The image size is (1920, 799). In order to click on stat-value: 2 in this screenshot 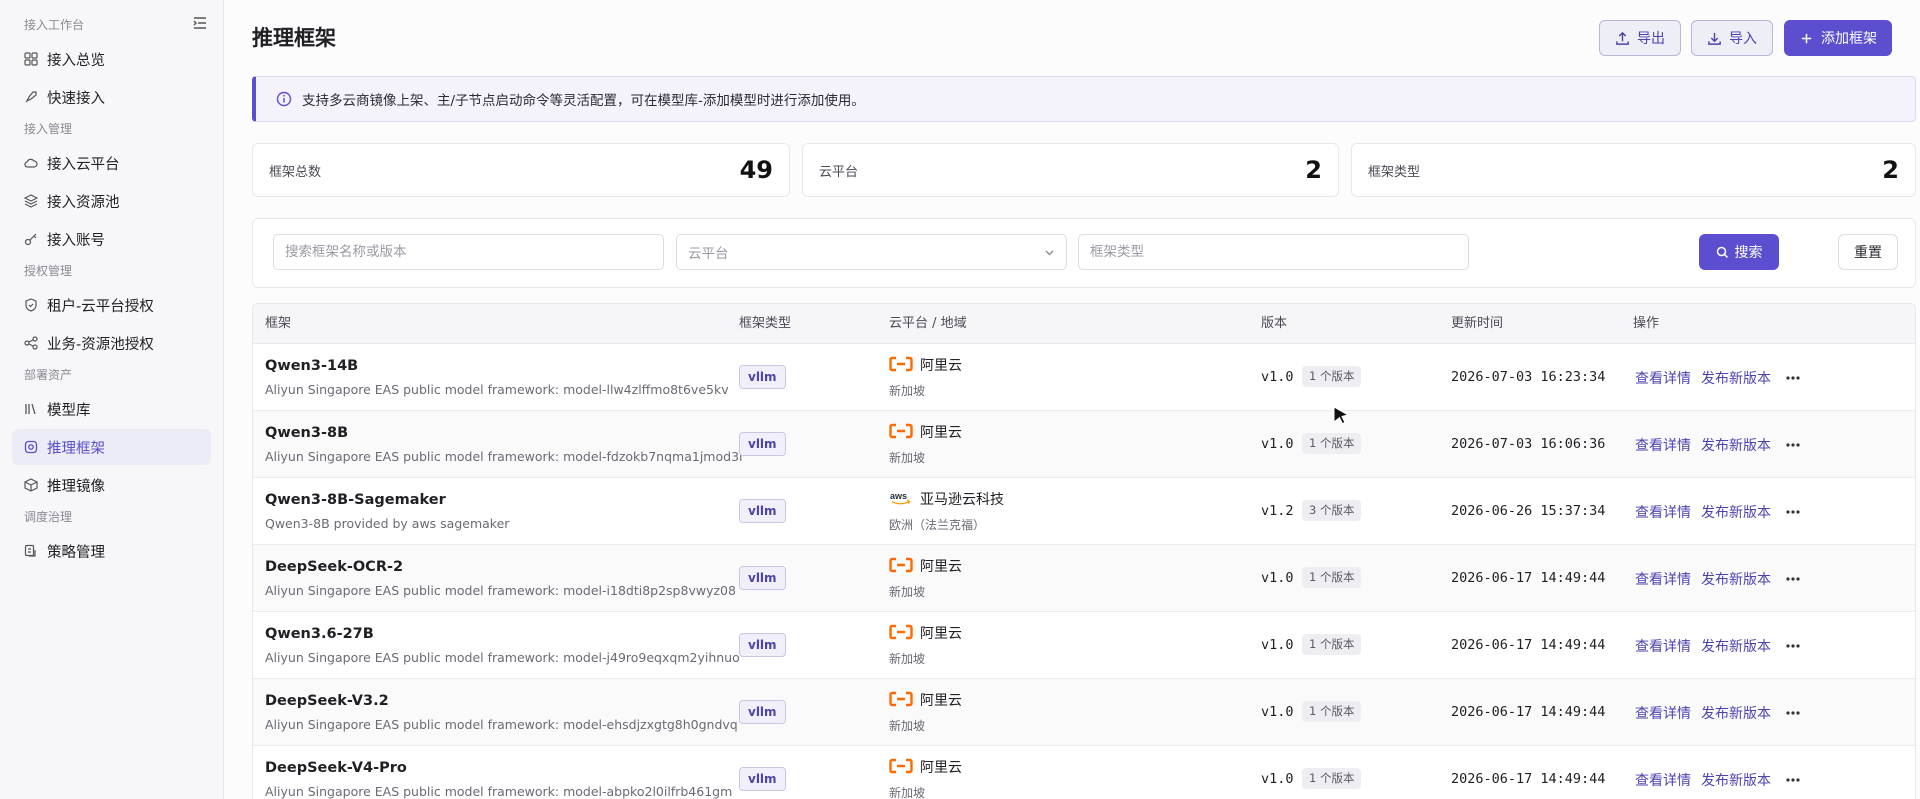, I will do `click(1313, 170)`.